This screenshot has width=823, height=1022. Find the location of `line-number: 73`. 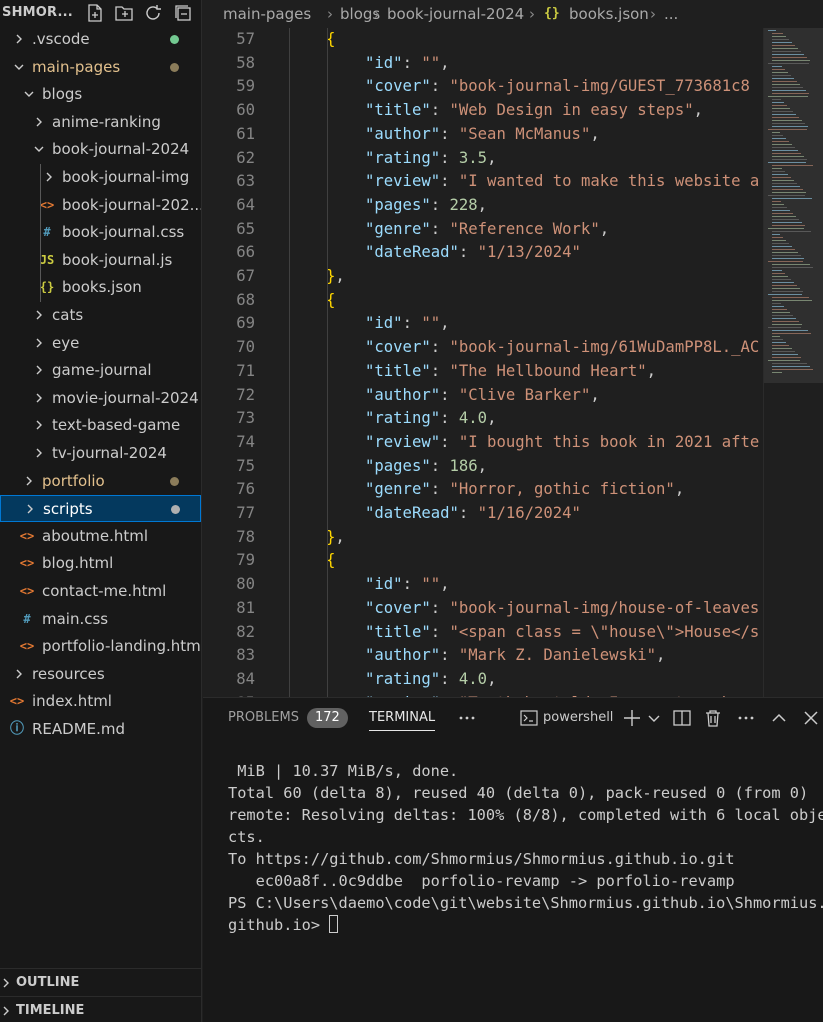

line-number: 73 is located at coordinates (245, 418).